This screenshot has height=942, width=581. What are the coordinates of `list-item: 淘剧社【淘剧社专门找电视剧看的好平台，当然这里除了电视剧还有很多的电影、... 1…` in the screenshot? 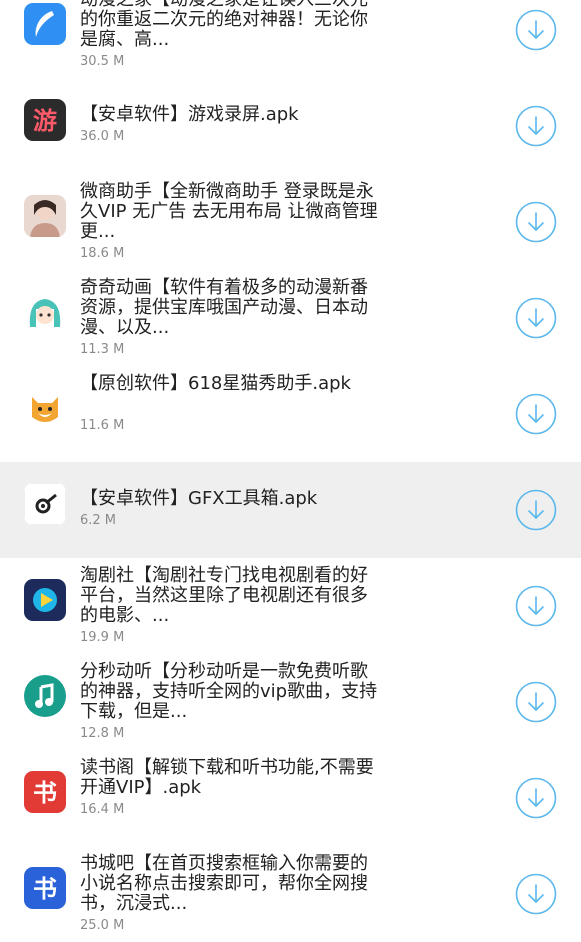 It's located at (290, 606).